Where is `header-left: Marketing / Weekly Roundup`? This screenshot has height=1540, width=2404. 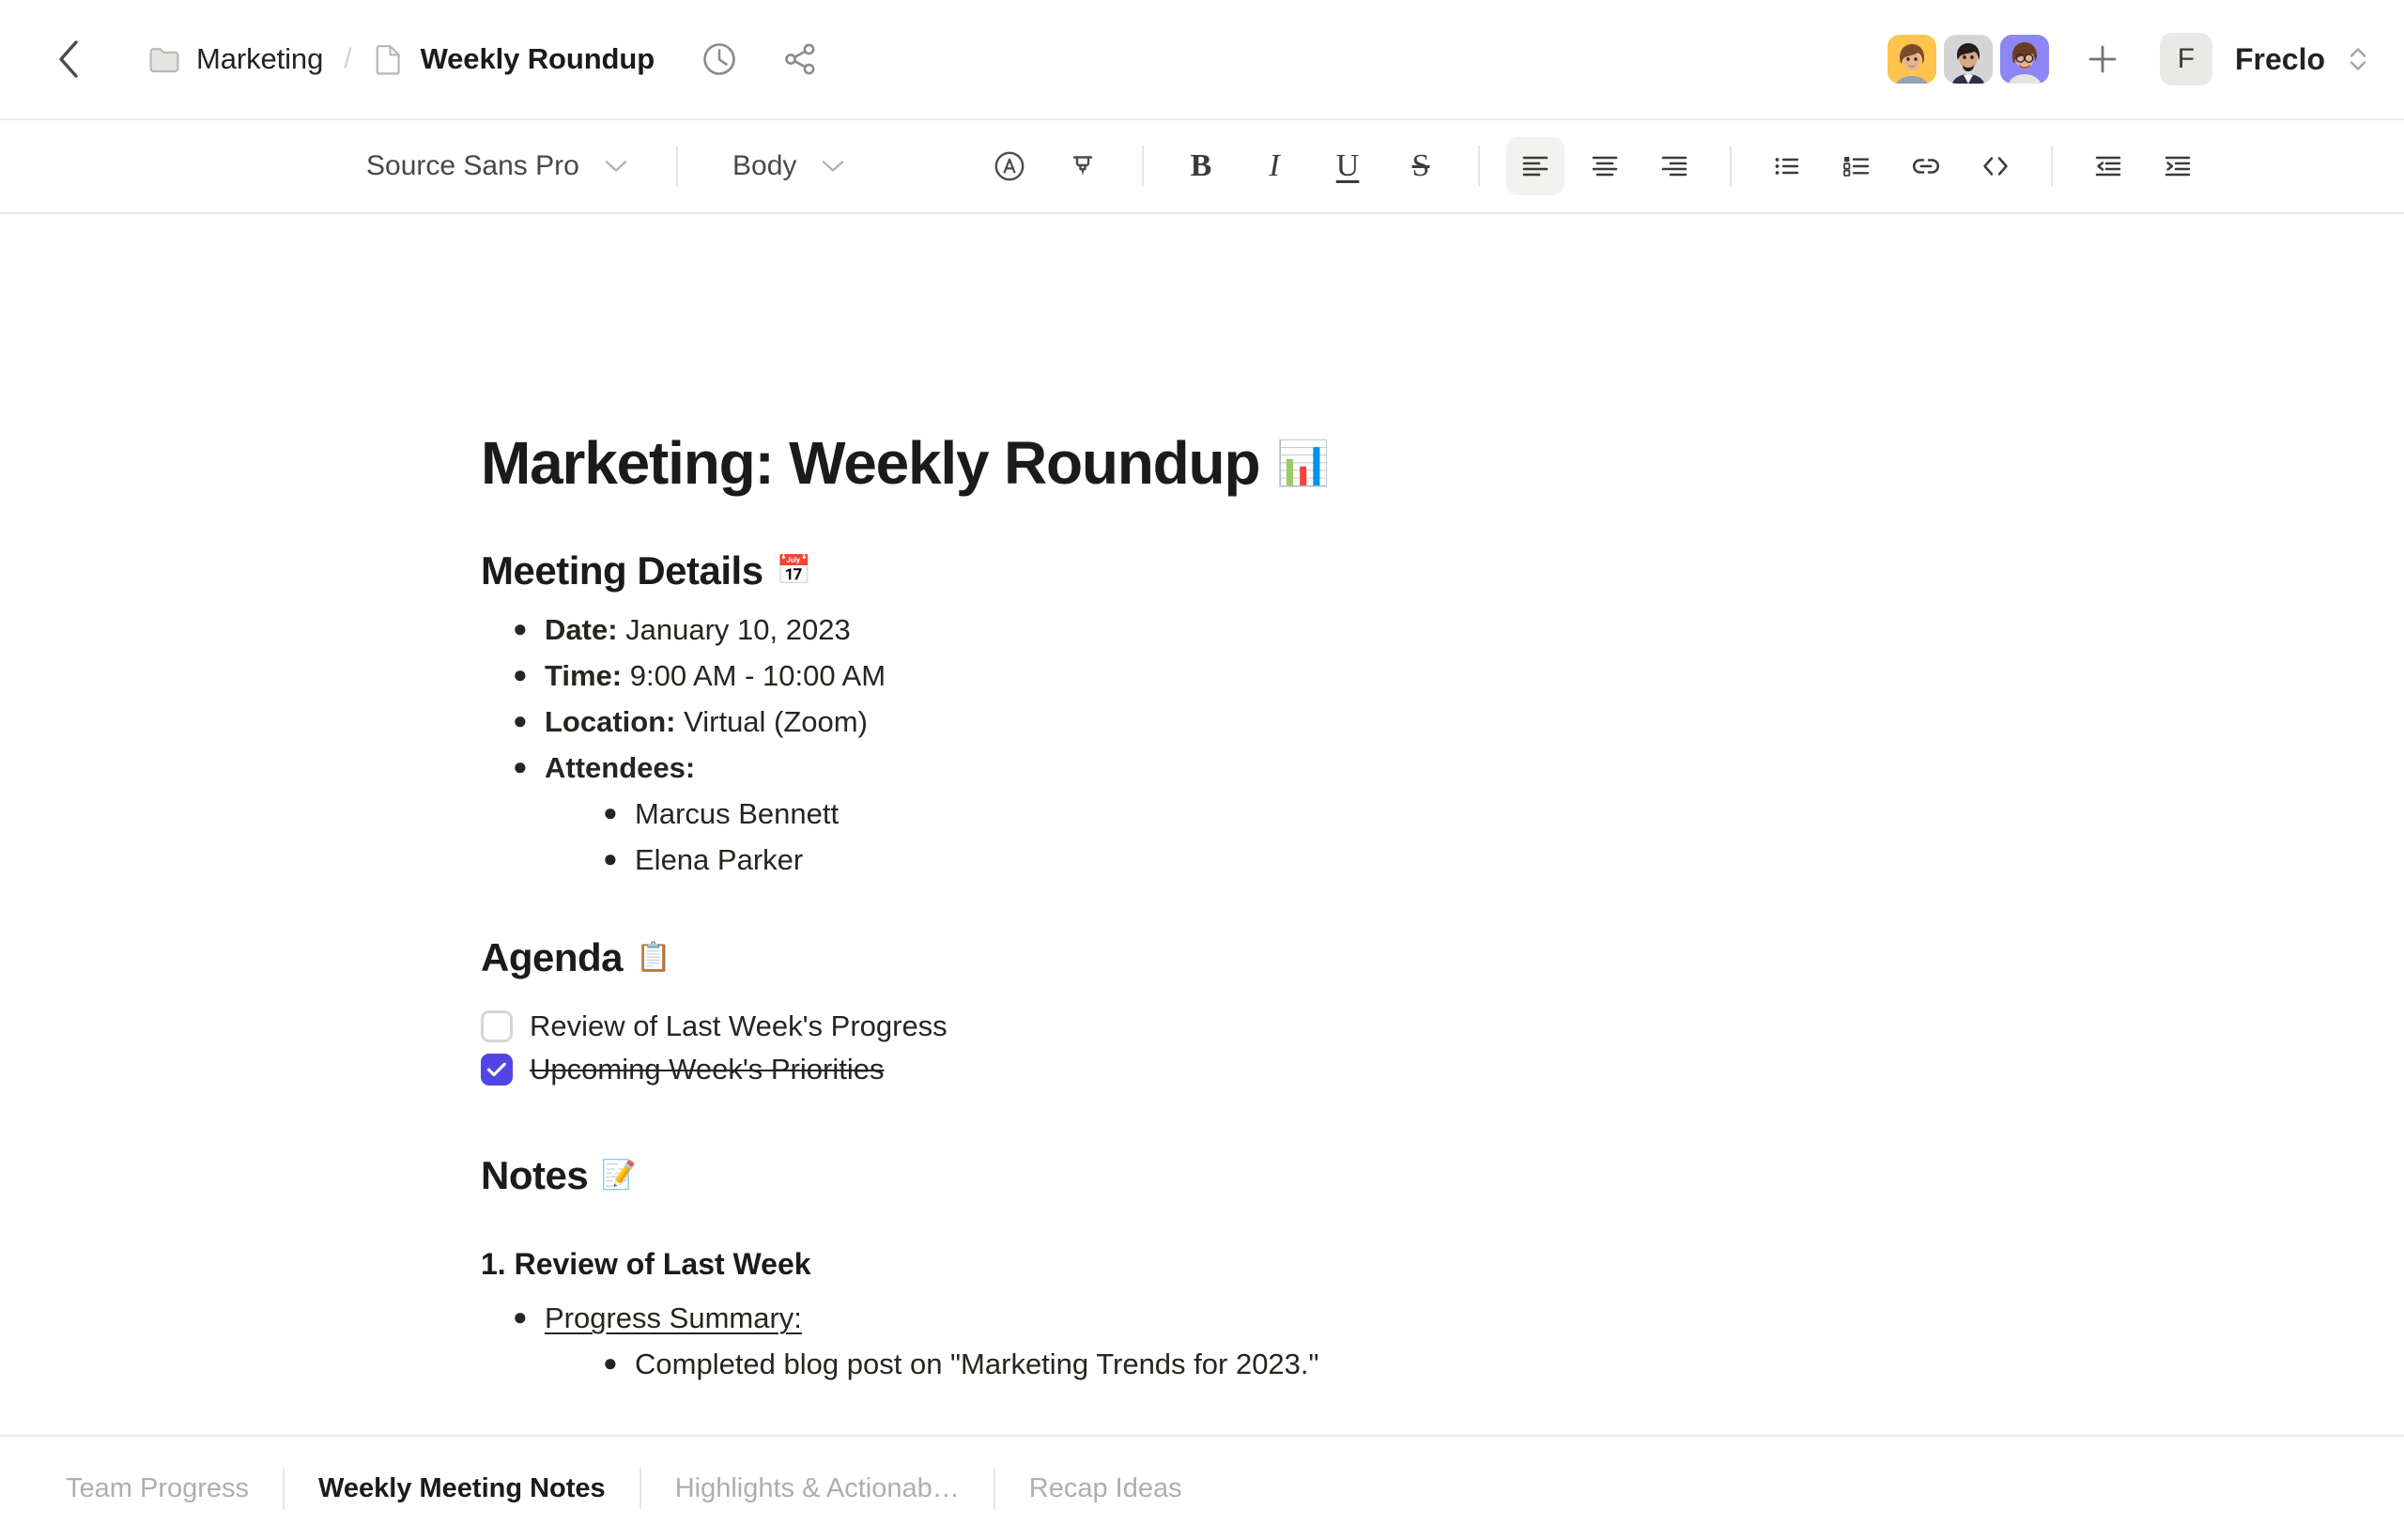
header-left: Marketing / Weekly Roundup is located at coordinates (967, 59).